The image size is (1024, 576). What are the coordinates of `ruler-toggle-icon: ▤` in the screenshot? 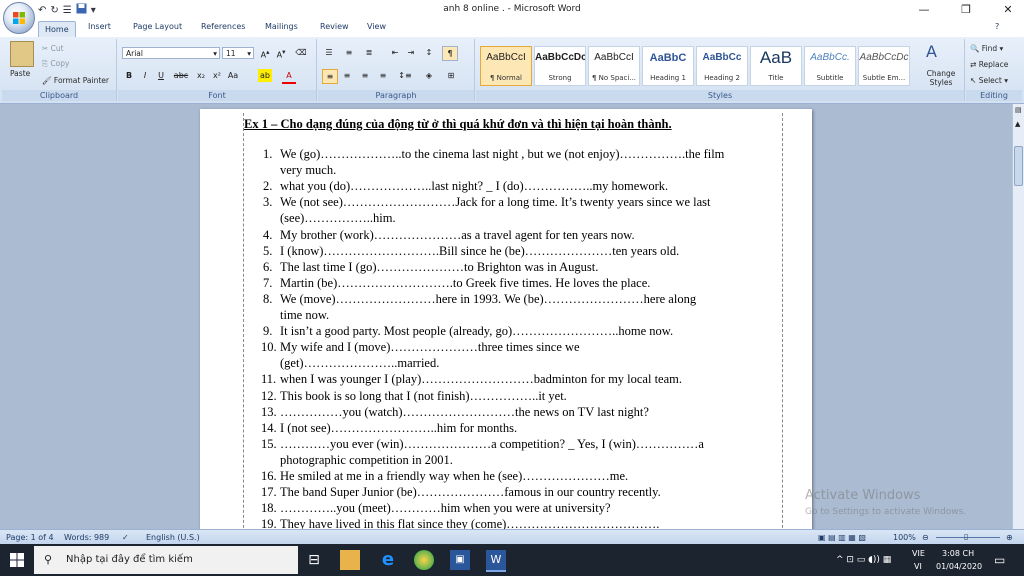 It's located at (1018, 110).